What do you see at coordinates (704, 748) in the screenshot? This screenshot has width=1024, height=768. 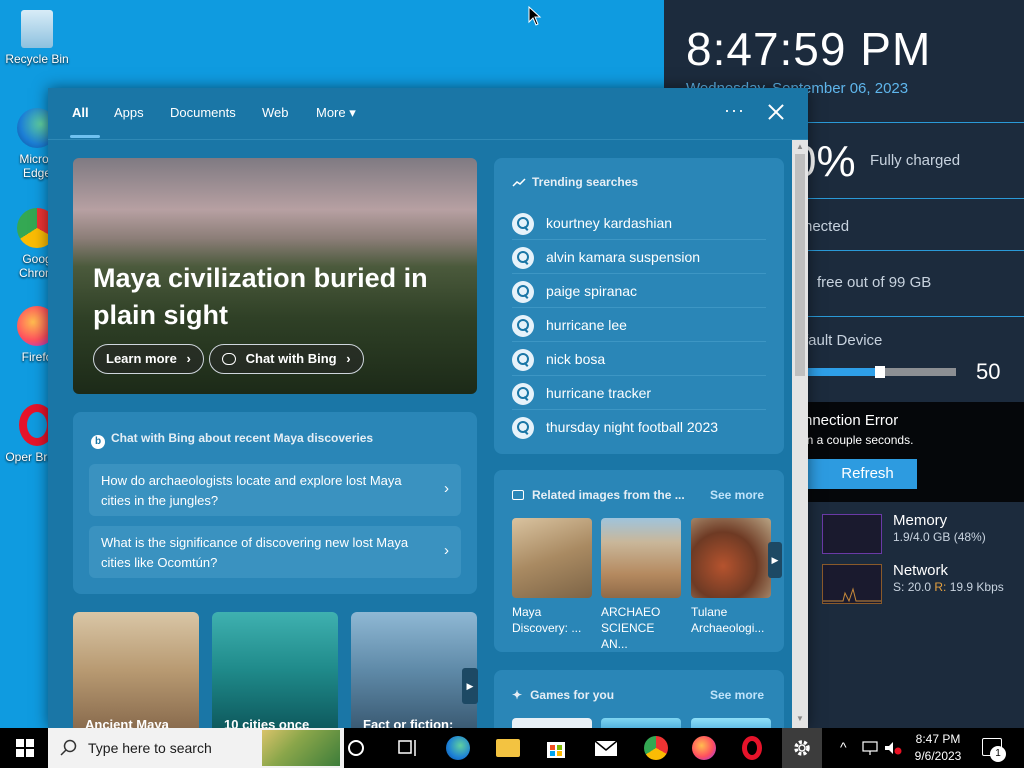 I see `firefox-taskbar-icon` at bounding box center [704, 748].